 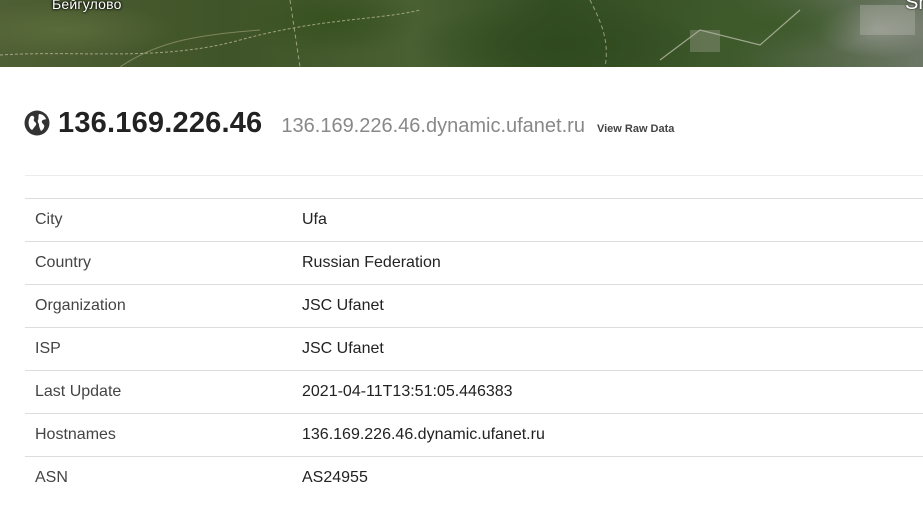 What do you see at coordinates (371, 262) in the screenshot?
I see `detail-value: Russian Federation` at bounding box center [371, 262].